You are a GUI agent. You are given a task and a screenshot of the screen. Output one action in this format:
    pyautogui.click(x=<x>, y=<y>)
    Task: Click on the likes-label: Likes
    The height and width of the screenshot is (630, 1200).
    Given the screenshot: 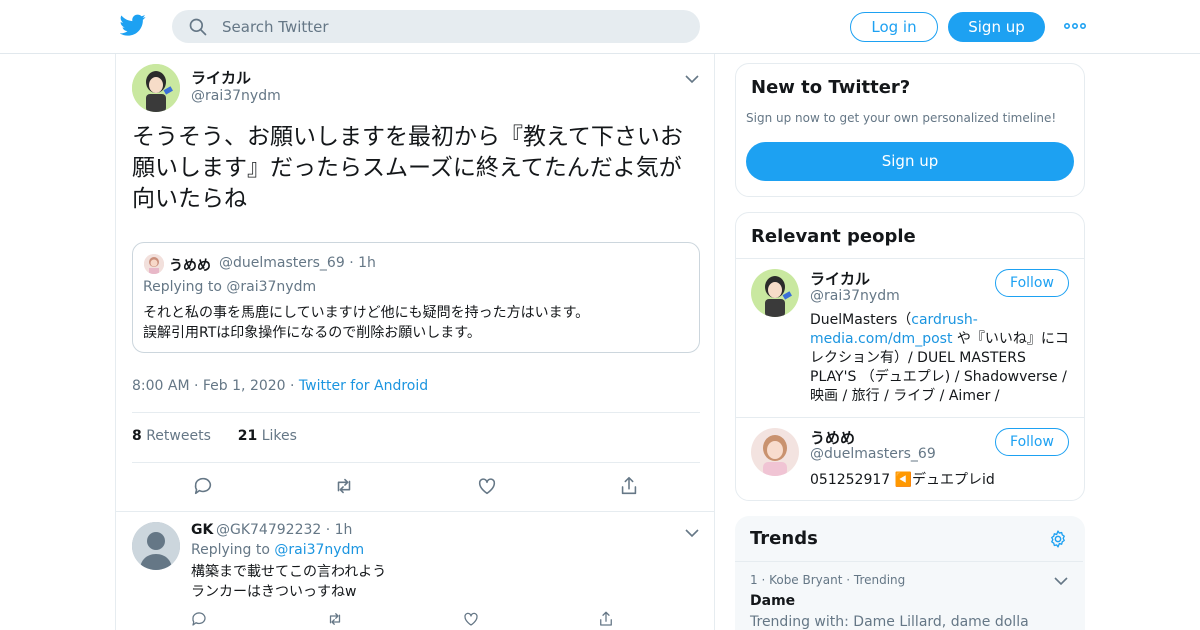 What is the action you would take?
    pyautogui.click(x=279, y=436)
    